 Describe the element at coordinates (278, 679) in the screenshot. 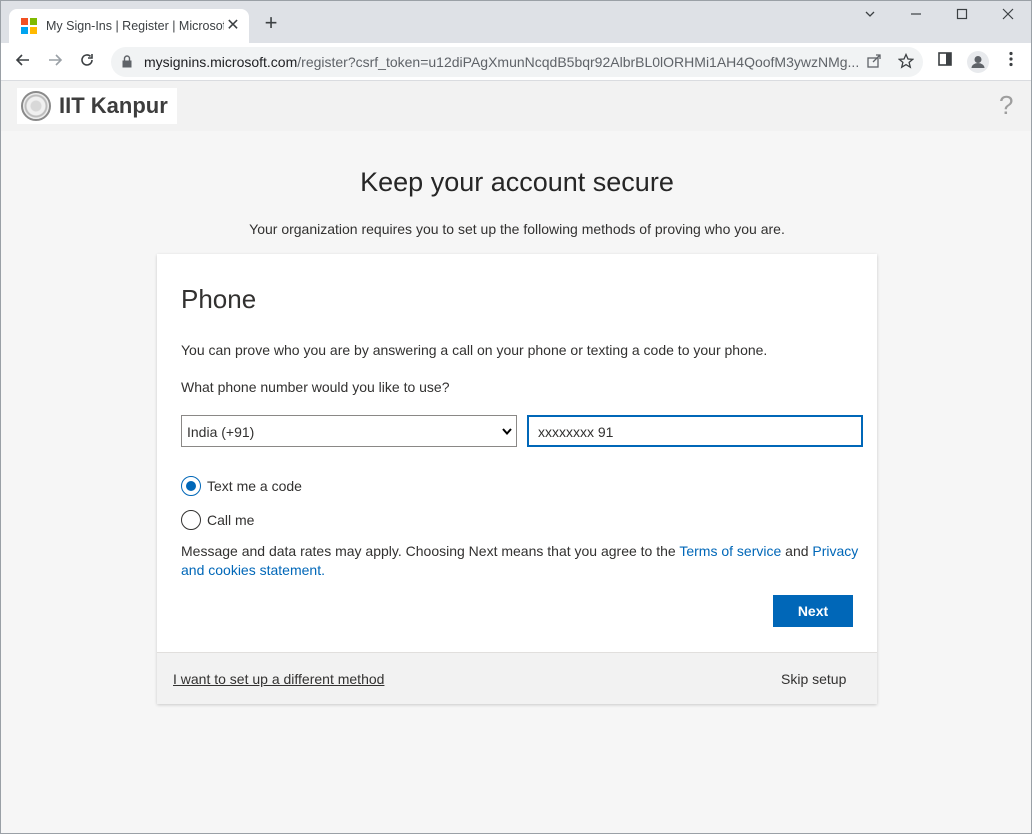

I see `different-method-link: I want to set up a different method` at that location.